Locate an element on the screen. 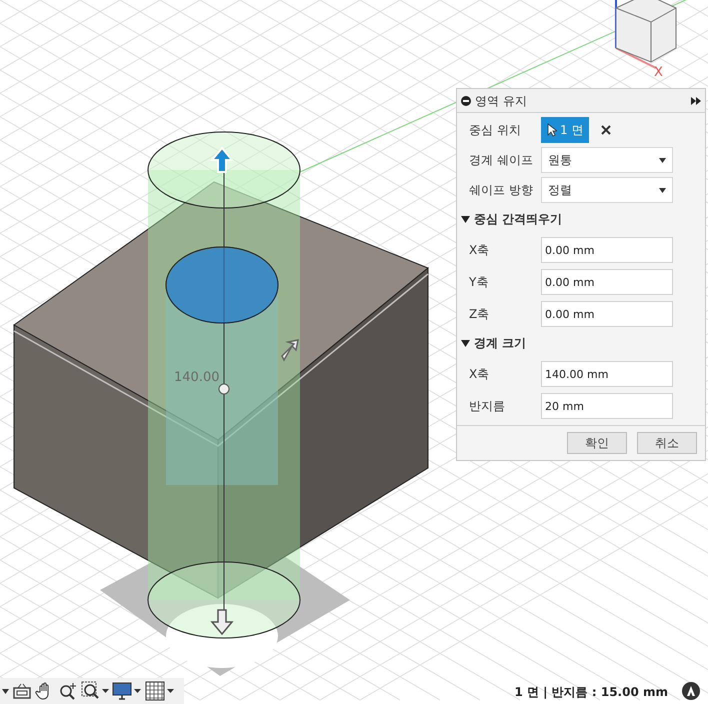 This screenshot has width=708, height=704. axis-label: X is located at coordinates (658, 72).